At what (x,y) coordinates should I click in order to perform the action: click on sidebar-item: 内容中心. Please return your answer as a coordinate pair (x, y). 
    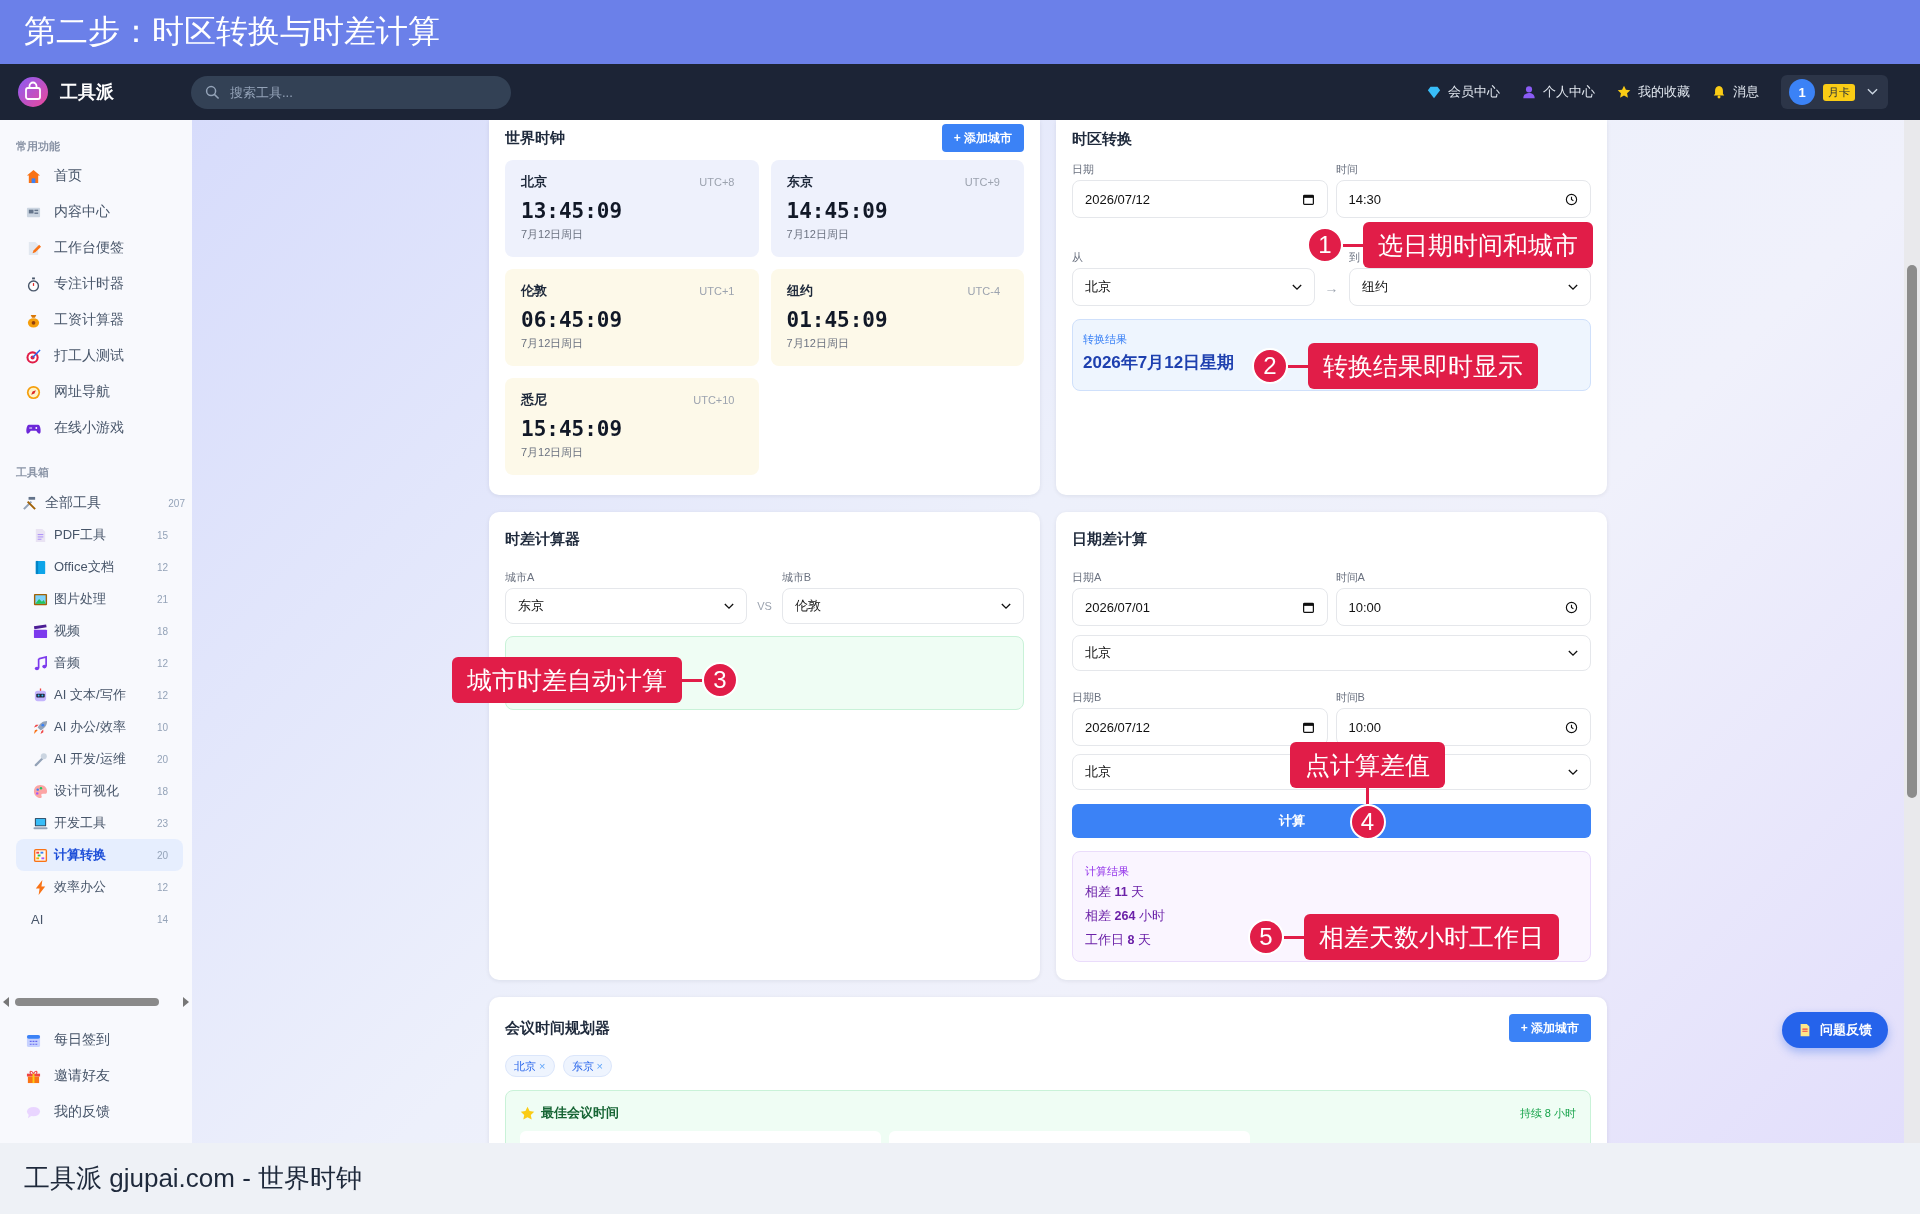
    Looking at the image, I should click on (96, 212).